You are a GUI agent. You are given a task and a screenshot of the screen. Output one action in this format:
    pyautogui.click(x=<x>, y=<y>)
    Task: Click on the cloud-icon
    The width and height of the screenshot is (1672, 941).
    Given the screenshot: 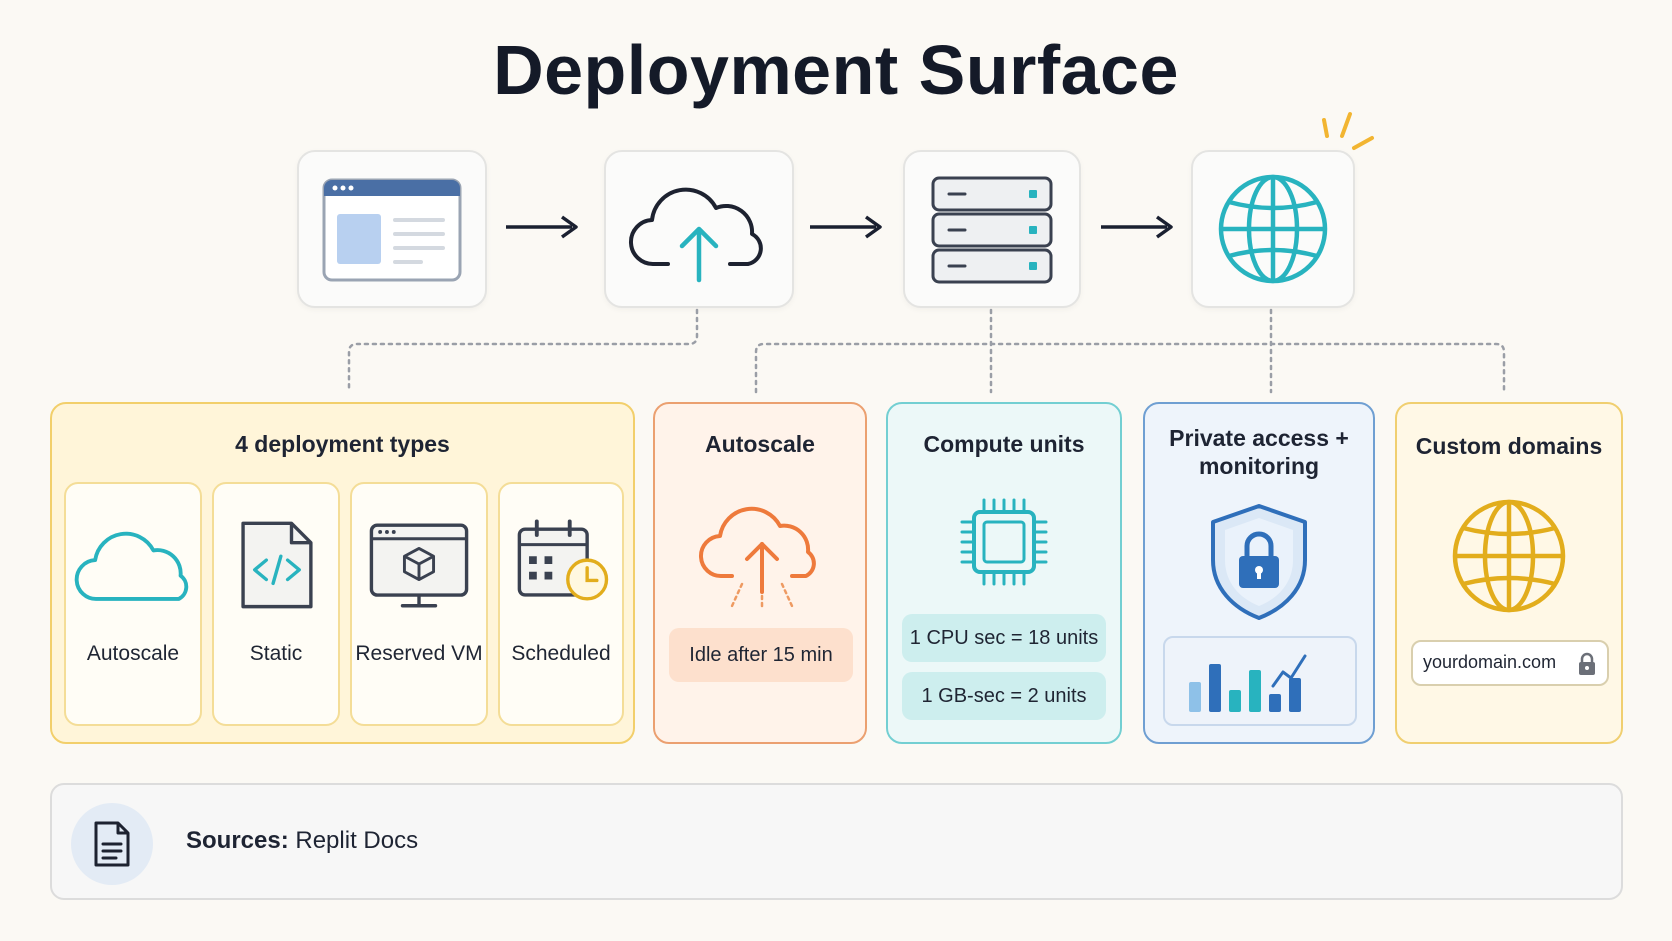 What is the action you would take?
    pyautogui.click(x=131, y=566)
    